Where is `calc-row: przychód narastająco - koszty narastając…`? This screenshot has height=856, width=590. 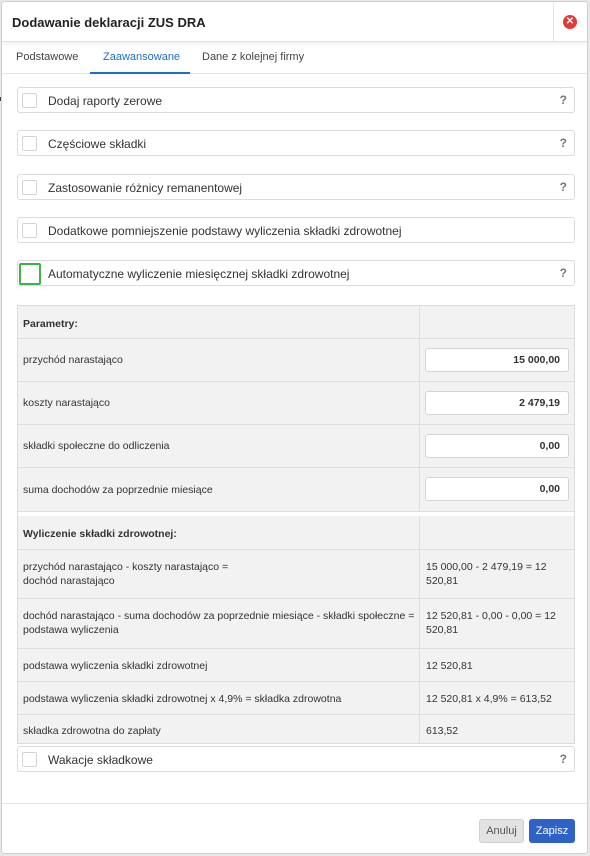
calc-row: przychód narastająco - koszty narastając… is located at coordinates (296, 574).